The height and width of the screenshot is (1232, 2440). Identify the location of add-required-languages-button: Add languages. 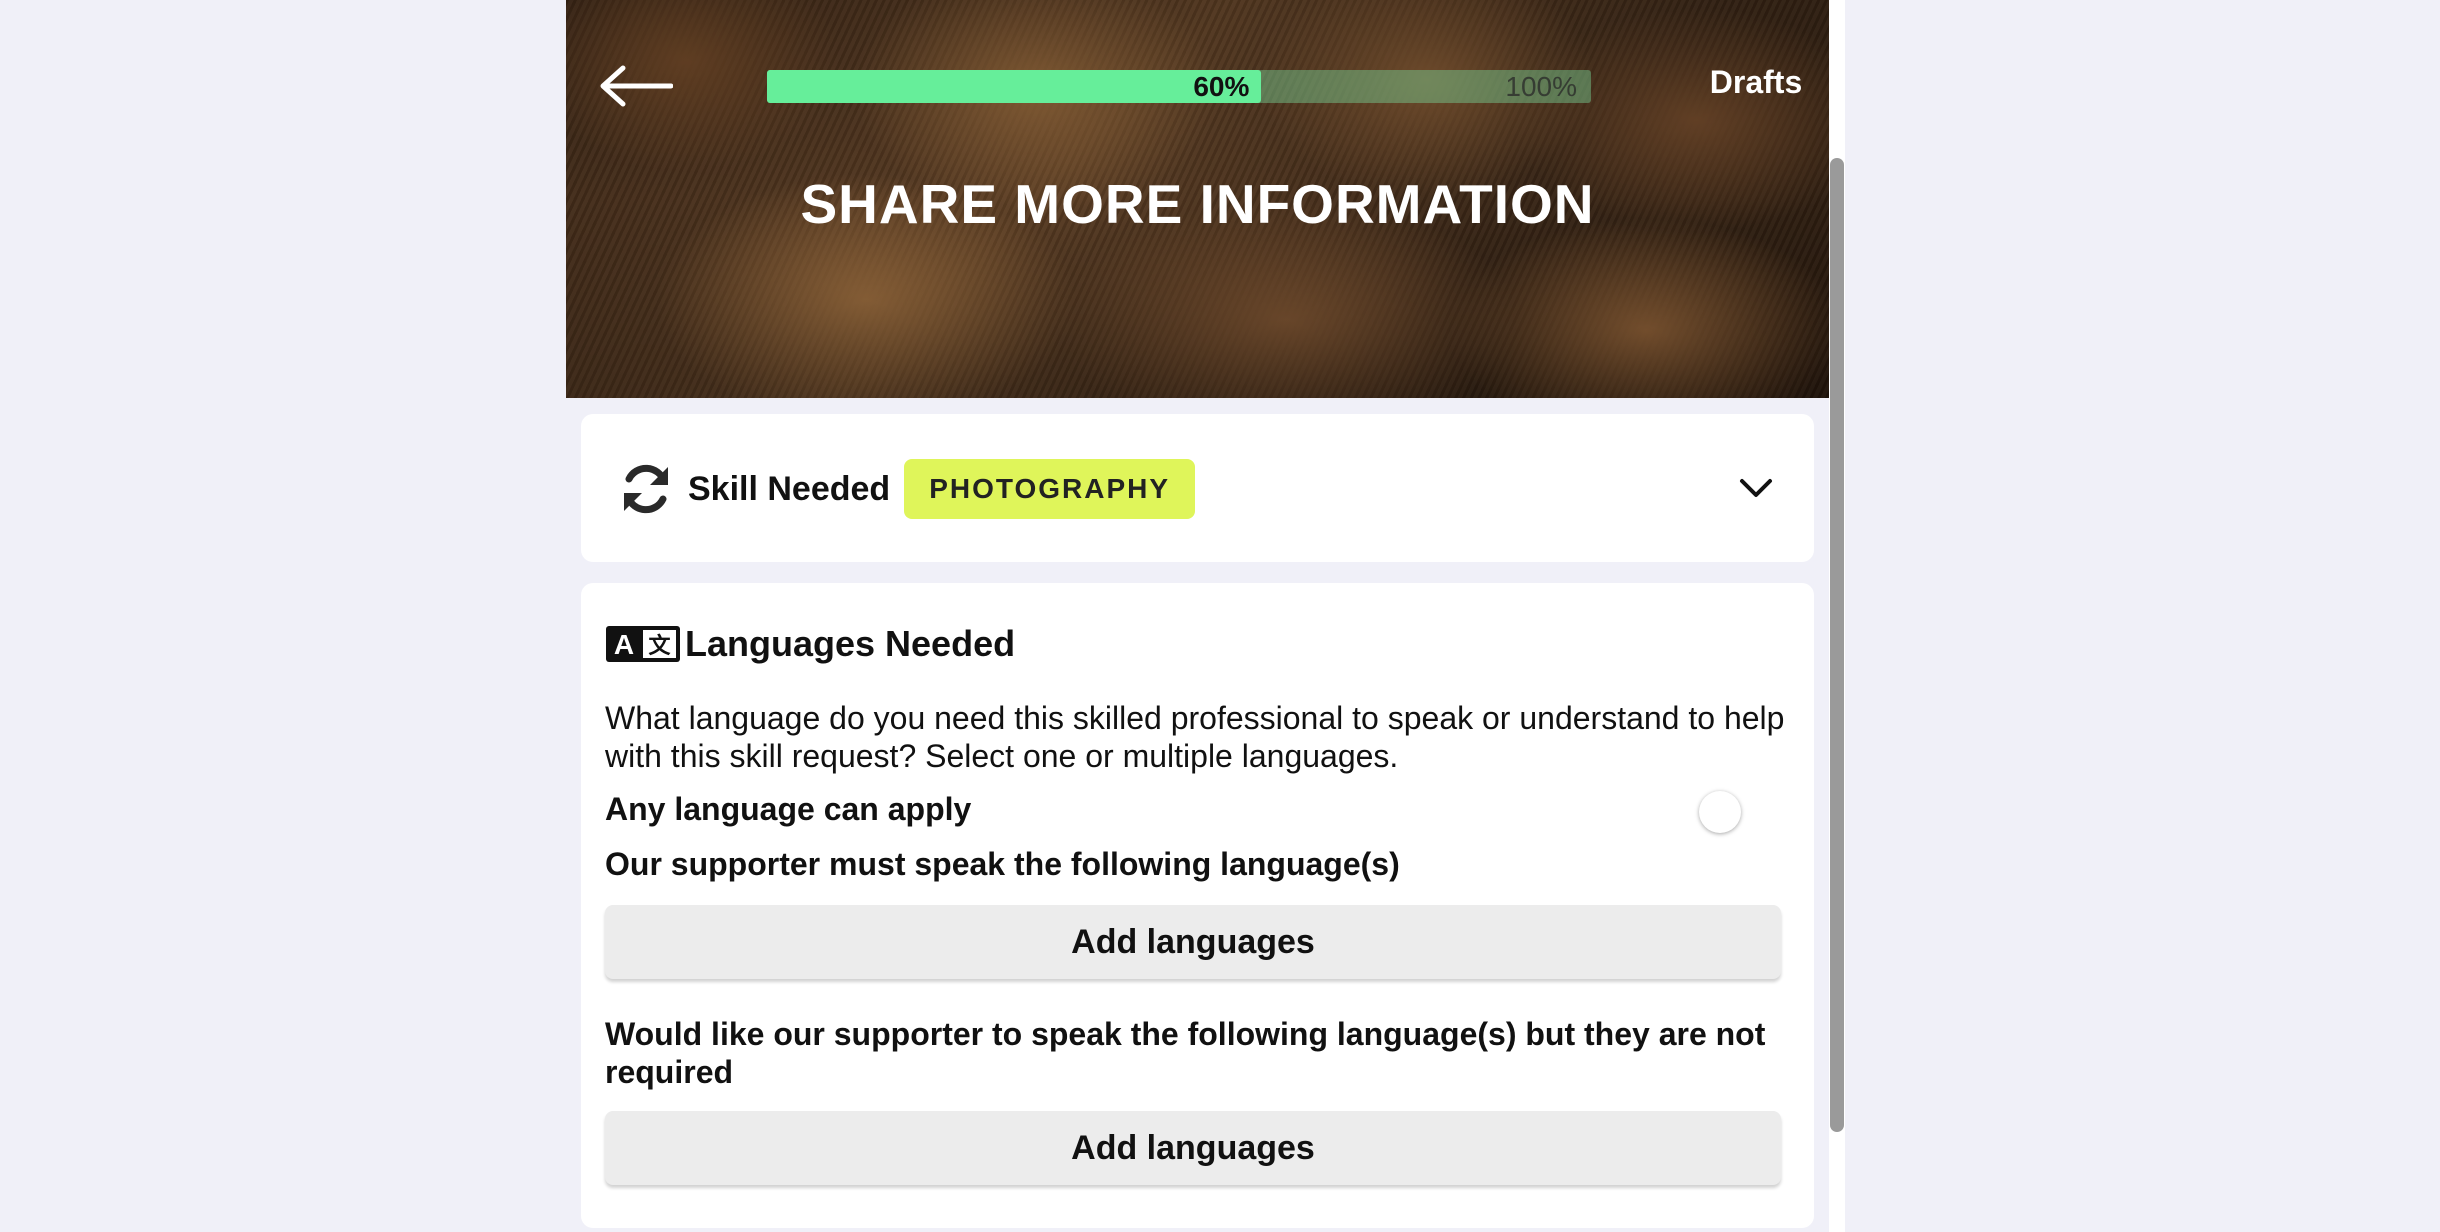
(1193, 942).